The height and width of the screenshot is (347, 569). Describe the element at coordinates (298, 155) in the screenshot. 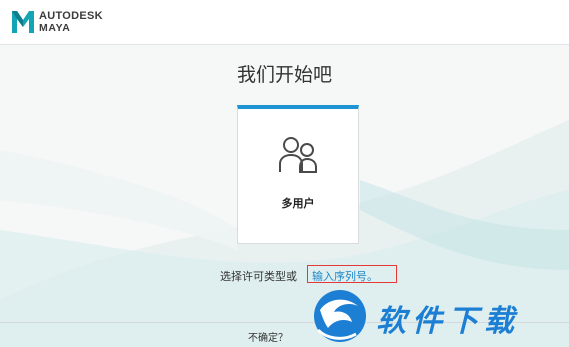

I see `users-icon` at that location.